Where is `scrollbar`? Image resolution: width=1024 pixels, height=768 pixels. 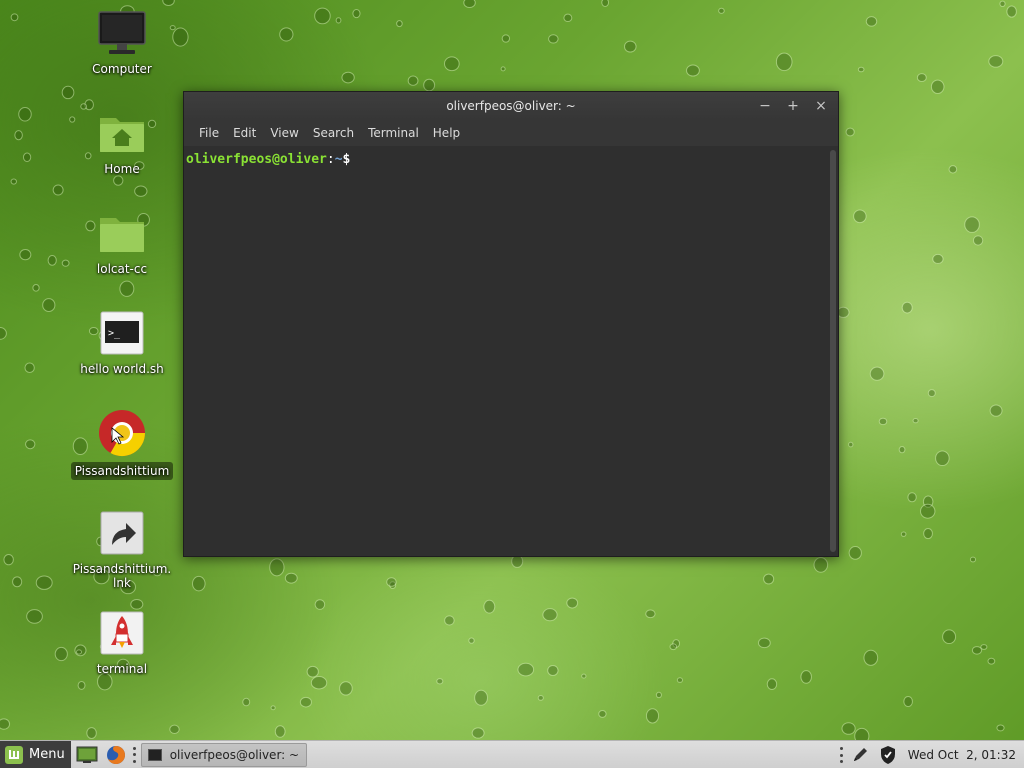
scrollbar is located at coordinates (833, 351).